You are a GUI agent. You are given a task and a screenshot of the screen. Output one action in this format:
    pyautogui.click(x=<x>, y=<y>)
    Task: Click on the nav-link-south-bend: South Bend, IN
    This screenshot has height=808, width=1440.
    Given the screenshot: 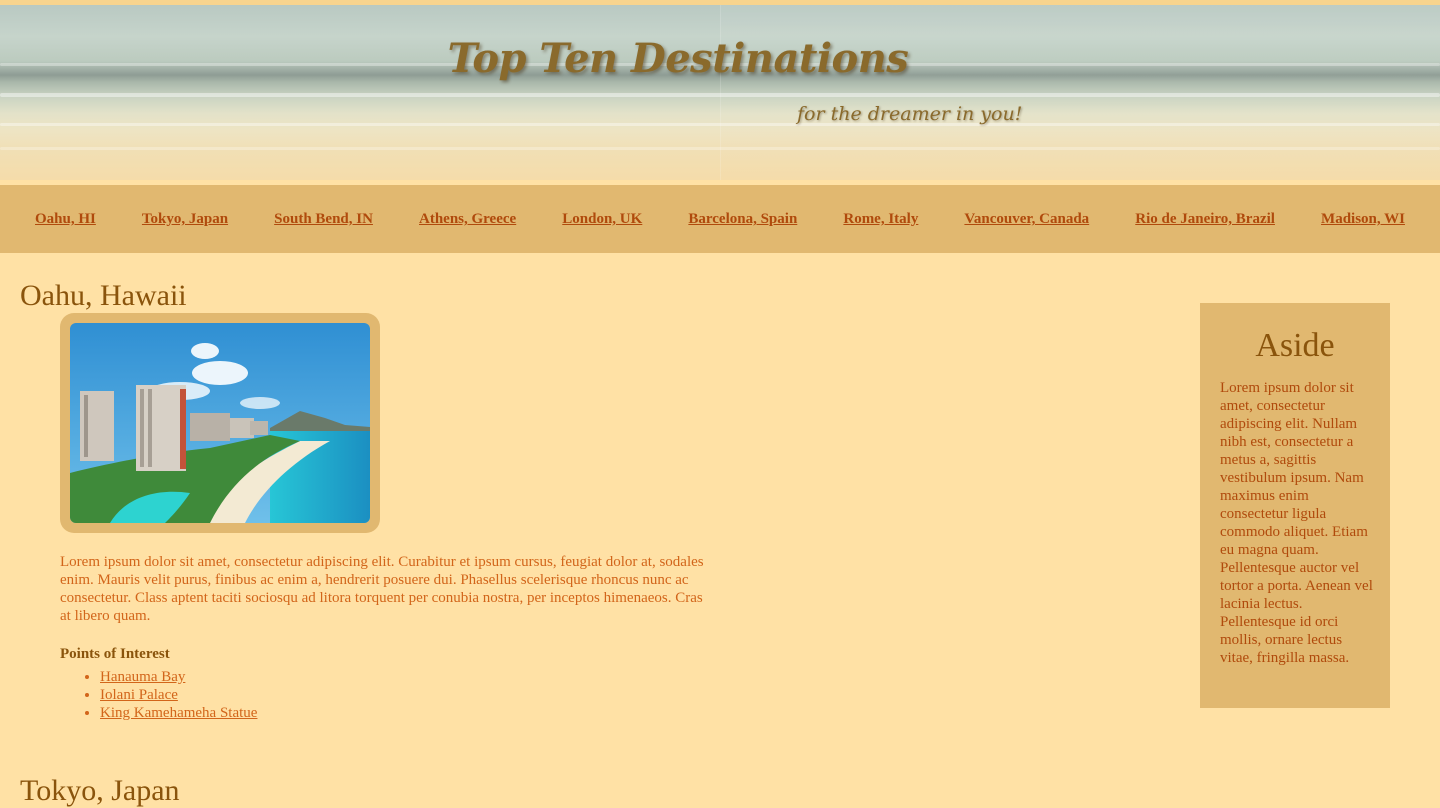 What is the action you would take?
    pyautogui.click(x=323, y=219)
    